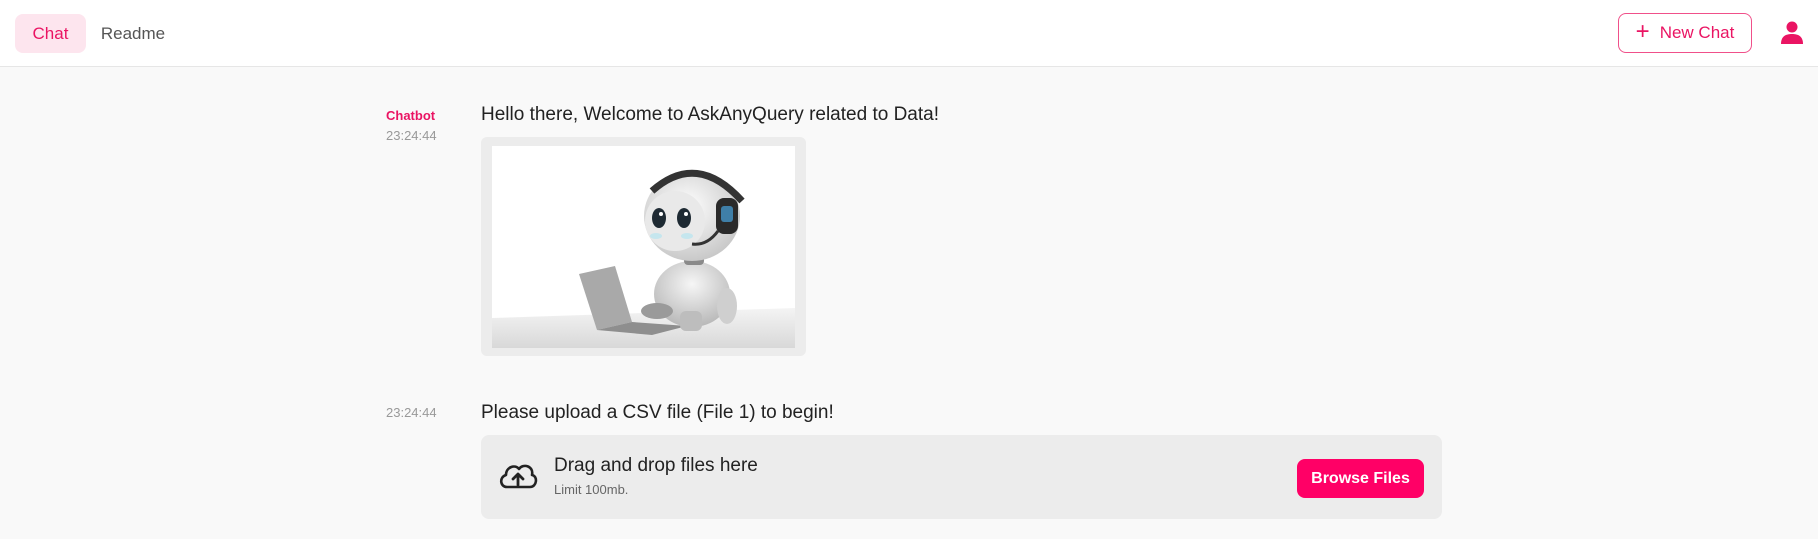 Image resolution: width=1818 pixels, height=539 pixels. Describe the element at coordinates (591, 489) in the screenshot. I see `dropzone-limit: Limit 100mb.` at that location.